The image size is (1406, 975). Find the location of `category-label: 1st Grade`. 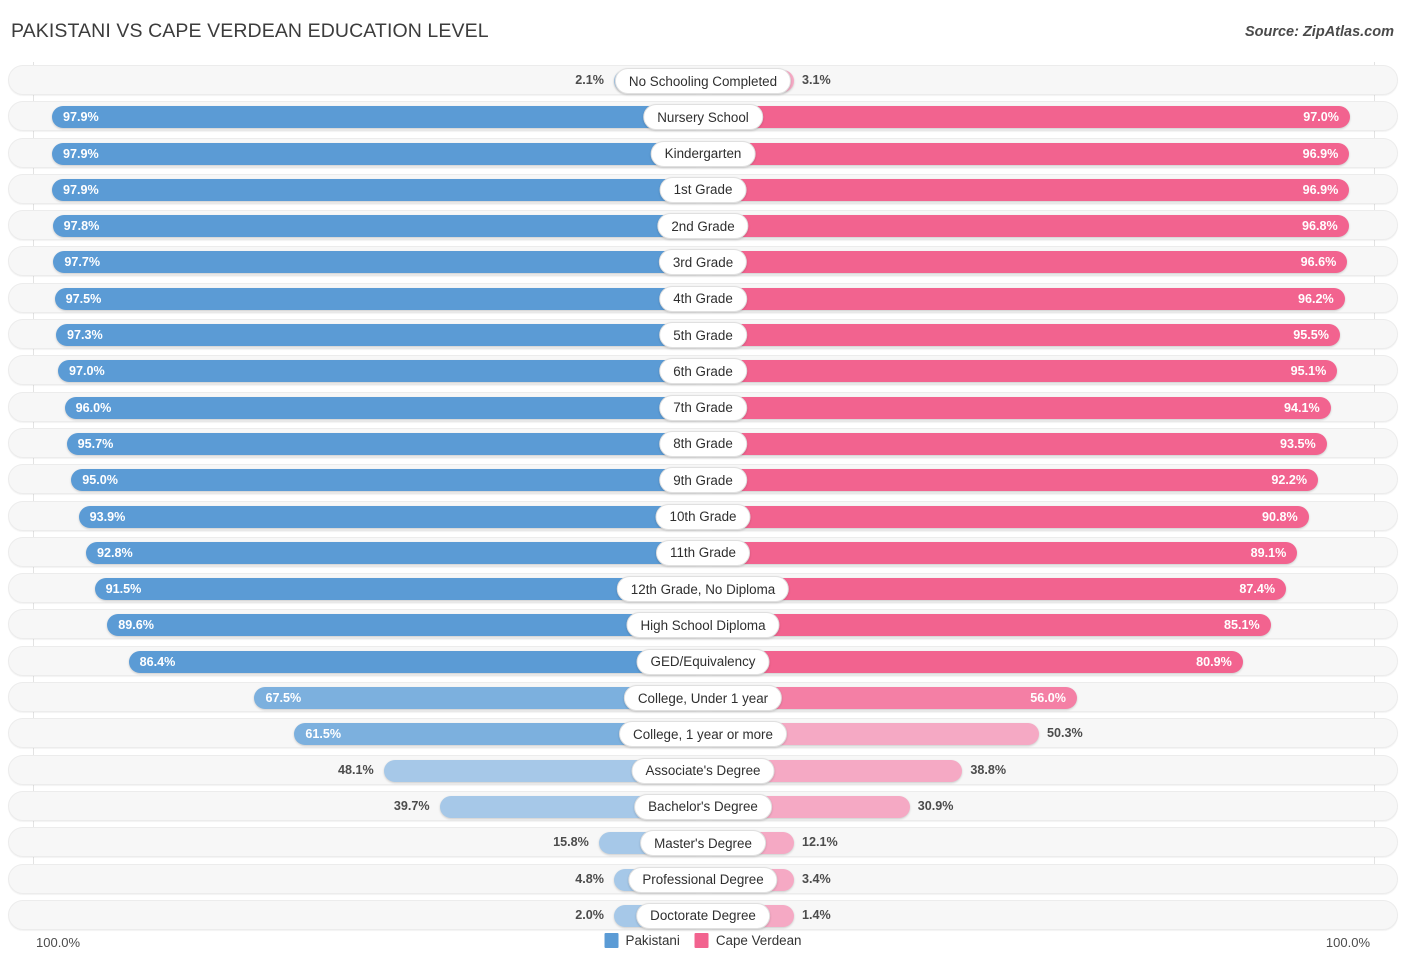

category-label: 1st Grade is located at coordinates (703, 189).